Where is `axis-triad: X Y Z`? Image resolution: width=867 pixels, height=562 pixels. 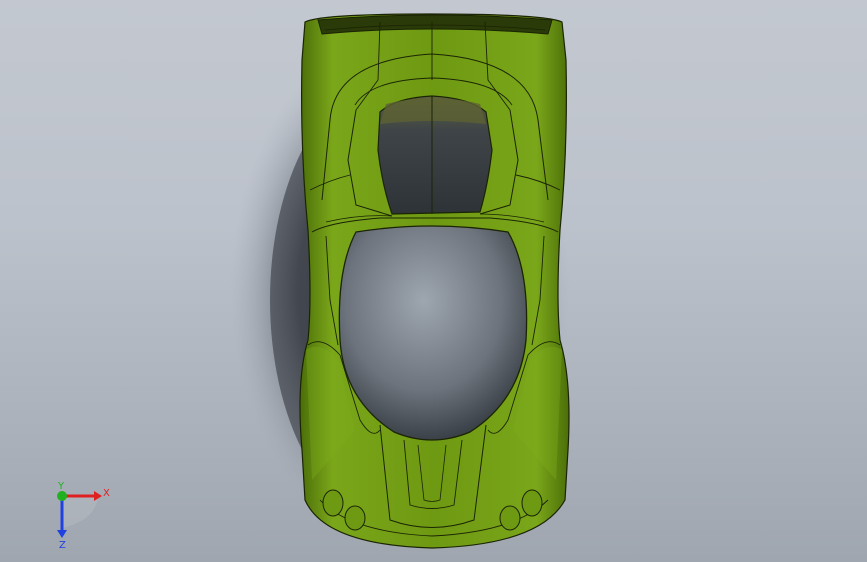 axis-triad: X Y Z is located at coordinates (83, 515).